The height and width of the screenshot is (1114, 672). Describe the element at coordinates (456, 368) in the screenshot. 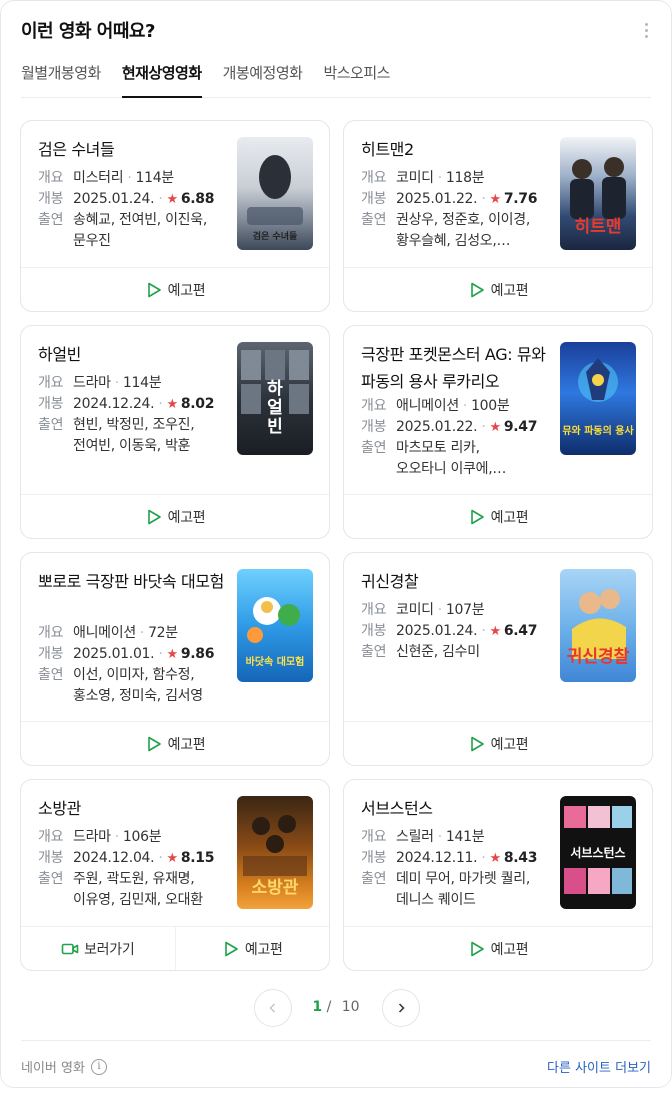

I see `movie-title: 극장판 포켓몬스터 AG: 뮤와 파동의 용사 루카리오` at that location.